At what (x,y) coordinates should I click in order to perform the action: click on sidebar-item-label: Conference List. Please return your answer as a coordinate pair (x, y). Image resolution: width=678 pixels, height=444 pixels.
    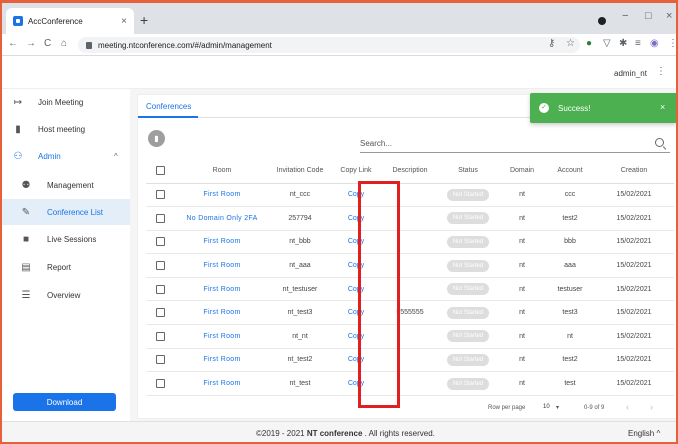
    Looking at the image, I should click on (75, 212).